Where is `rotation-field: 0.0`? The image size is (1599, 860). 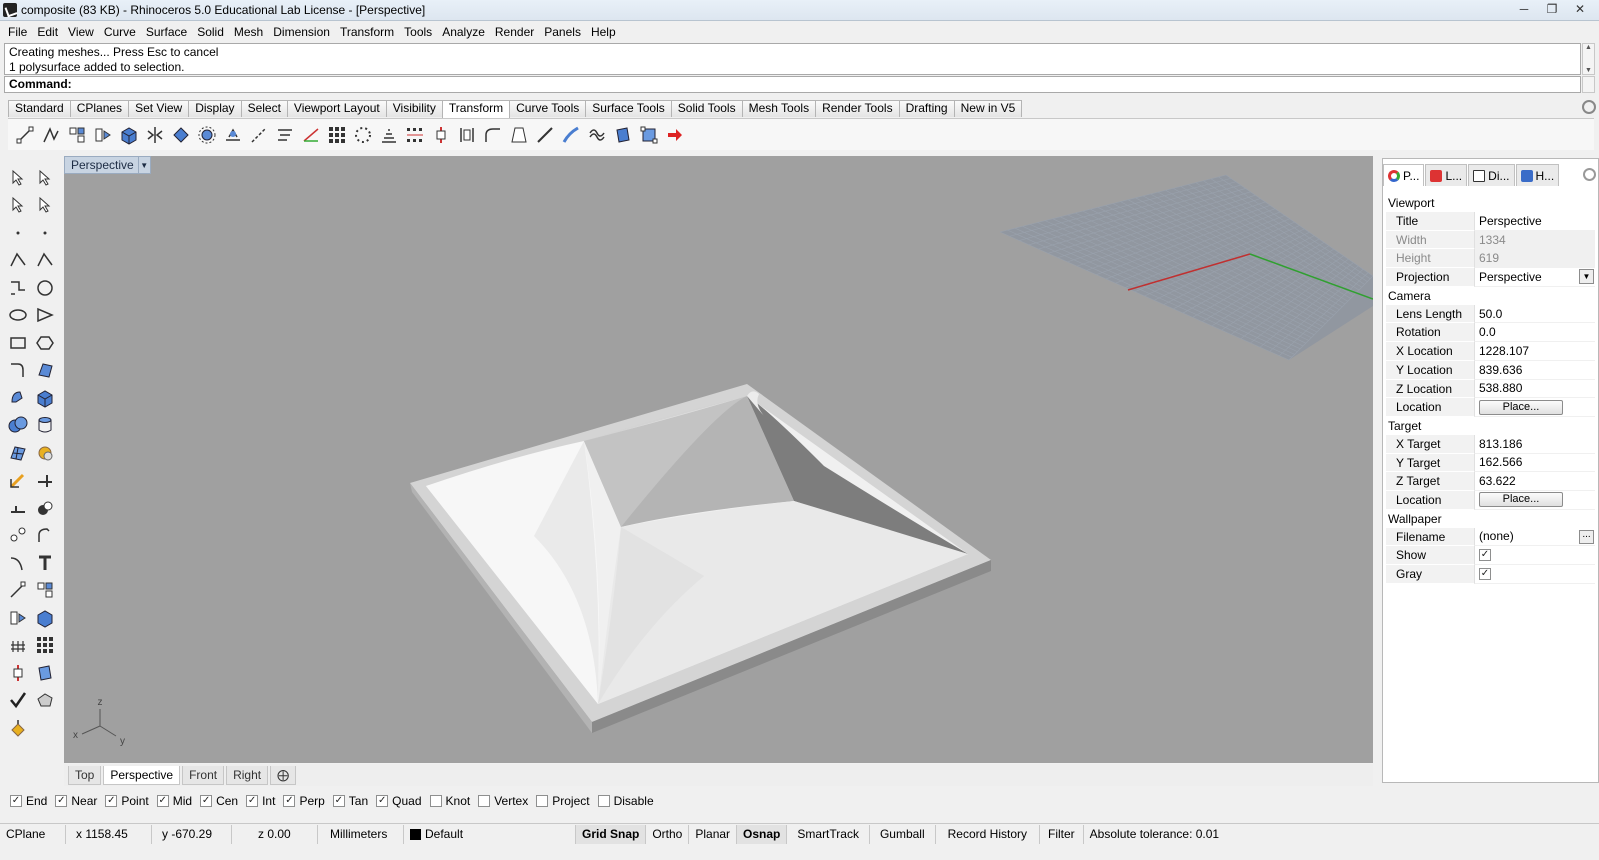 rotation-field: 0.0 is located at coordinates (1534, 333).